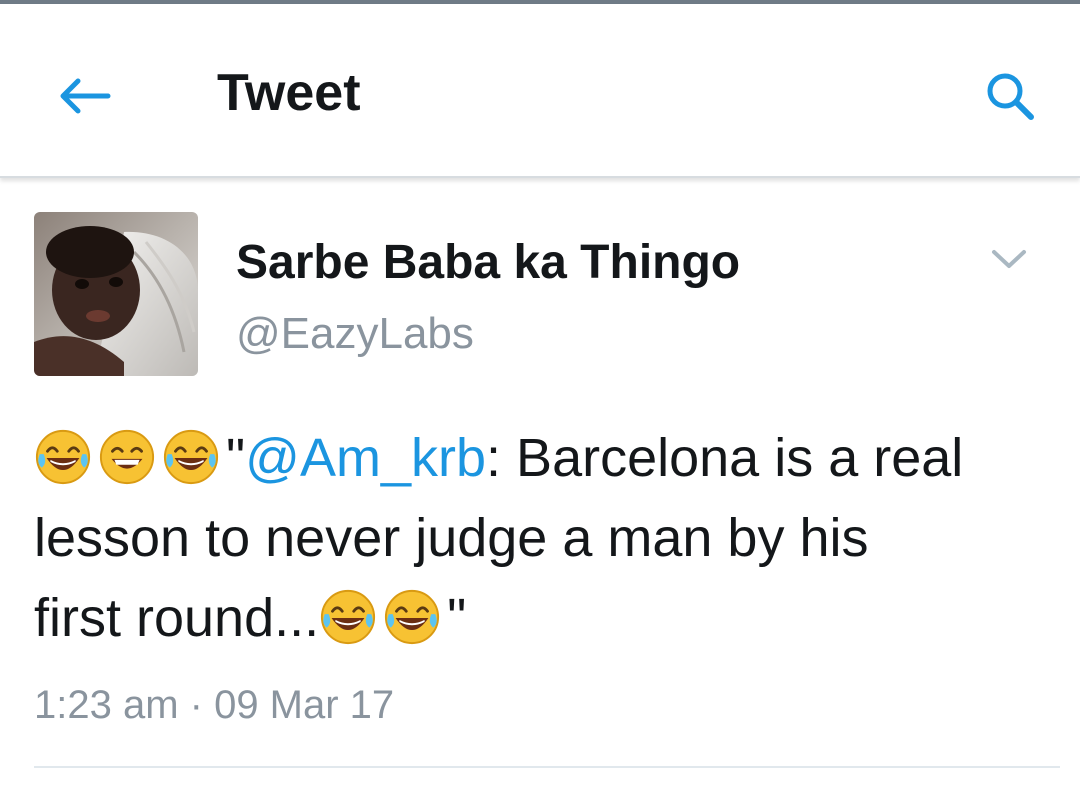 The image size is (1080, 799). What do you see at coordinates (725, 458) in the screenshot?
I see `tweet-text-segment: : Barcelona is a real` at bounding box center [725, 458].